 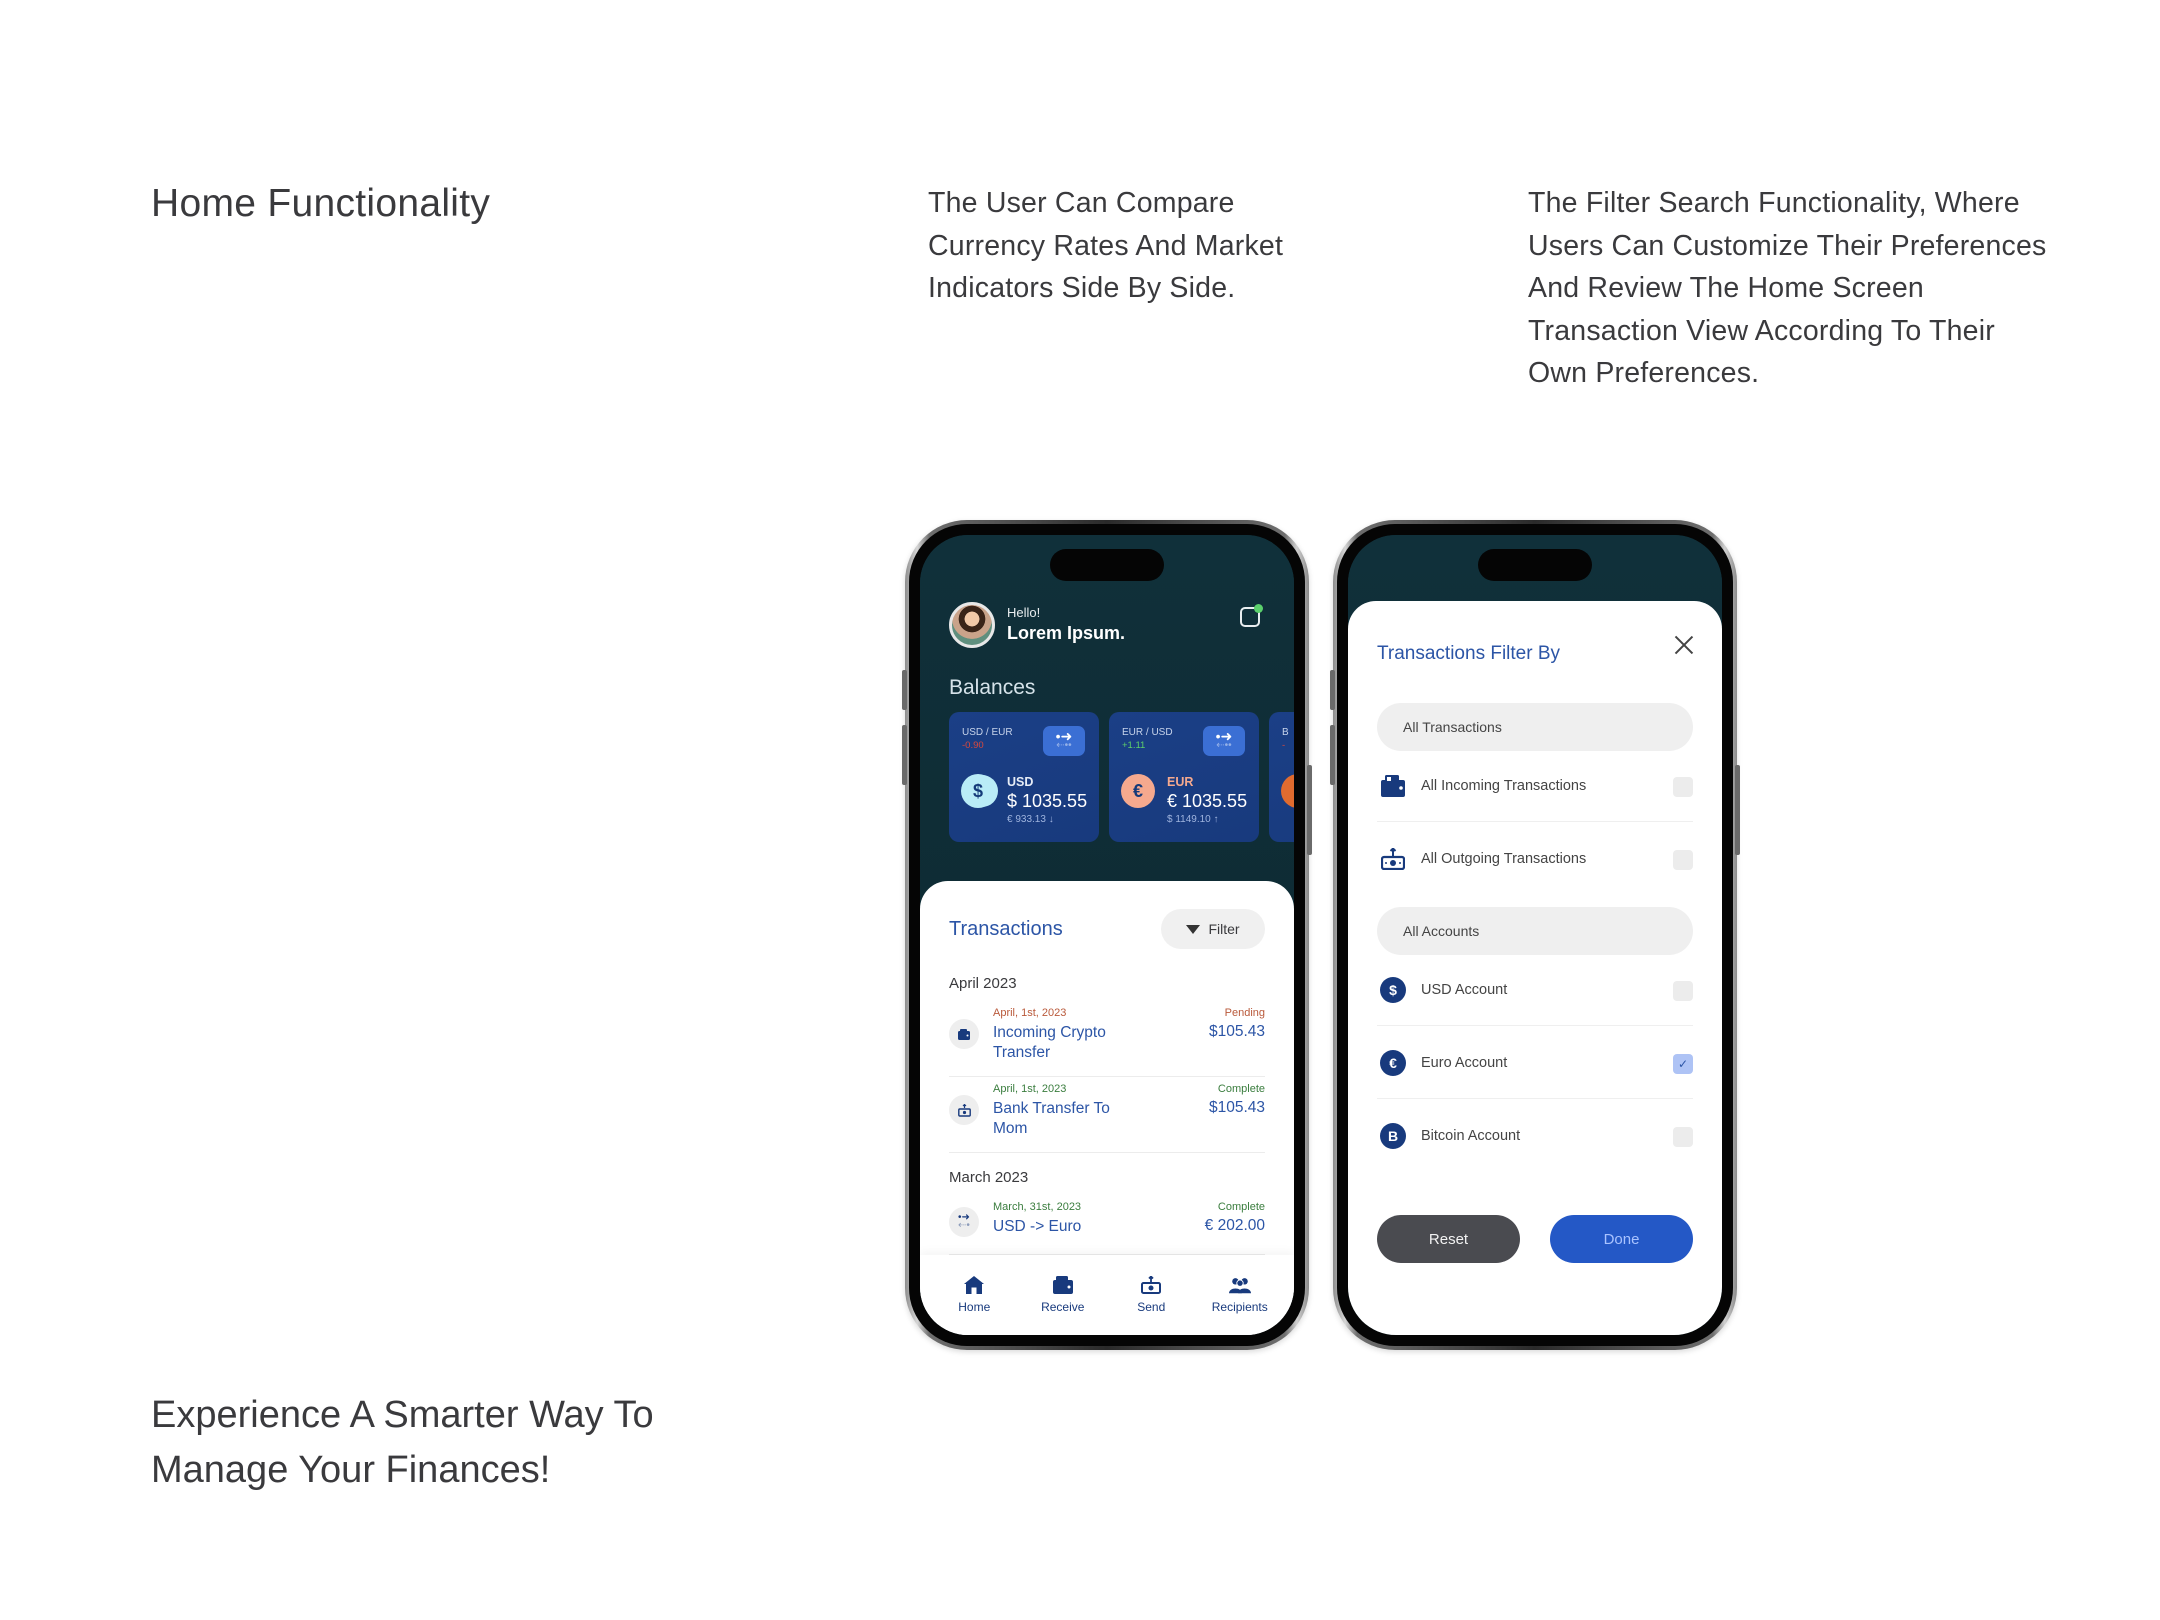 What do you see at coordinates (1504, 859) in the screenshot?
I see `filter-option-label: All Outgoing Transactions` at bounding box center [1504, 859].